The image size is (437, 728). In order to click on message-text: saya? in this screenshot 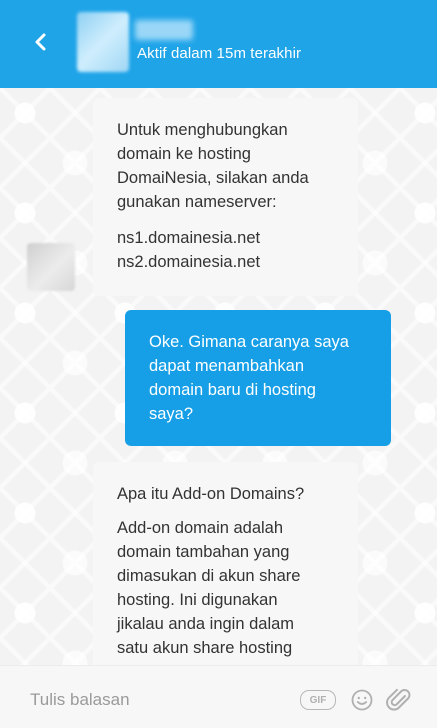, I will do `click(171, 414)`.